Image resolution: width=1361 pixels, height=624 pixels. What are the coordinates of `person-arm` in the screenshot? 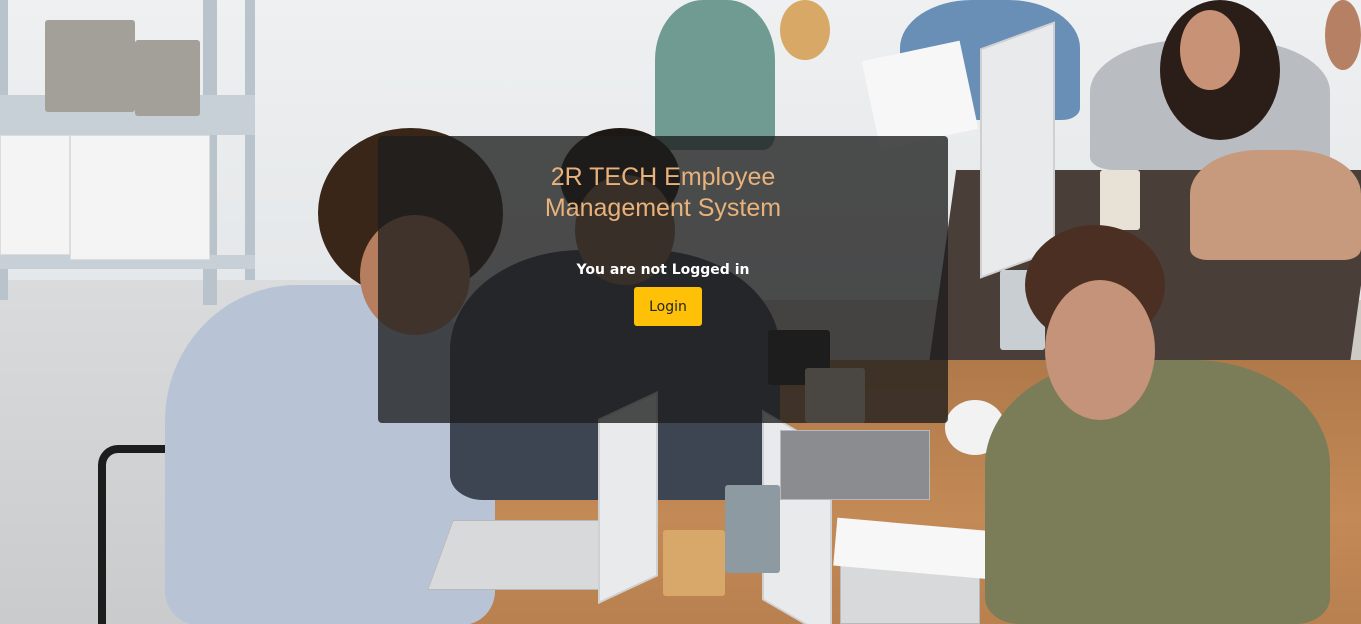 It's located at (1275, 205).